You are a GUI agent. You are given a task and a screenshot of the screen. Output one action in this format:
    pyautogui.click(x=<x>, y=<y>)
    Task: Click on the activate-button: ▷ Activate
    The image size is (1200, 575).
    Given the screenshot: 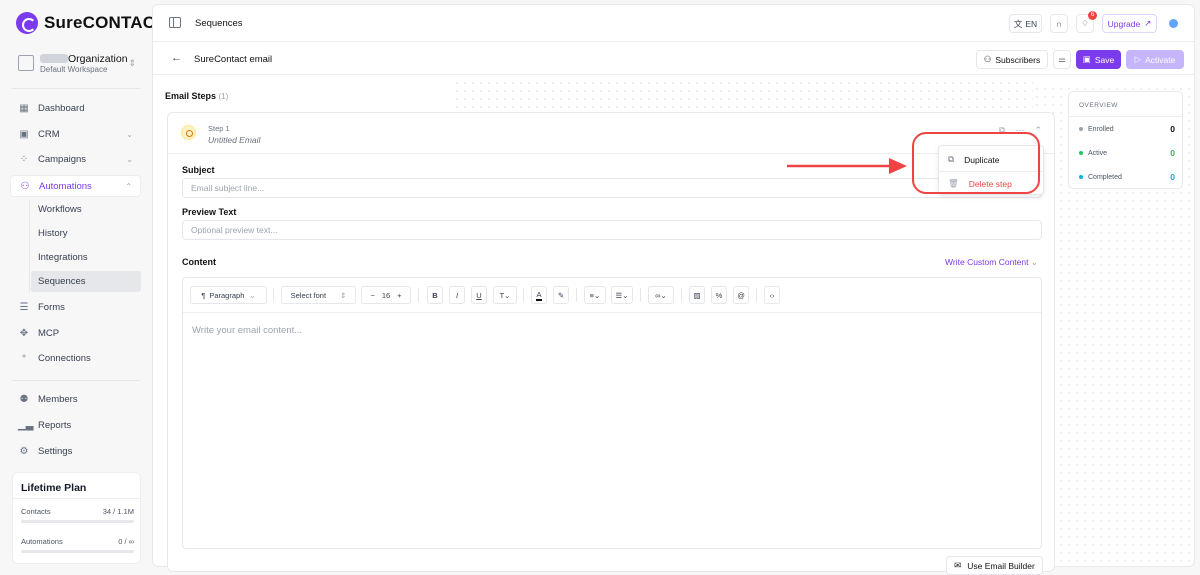 What is the action you would take?
    pyautogui.click(x=1155, y=59)
    